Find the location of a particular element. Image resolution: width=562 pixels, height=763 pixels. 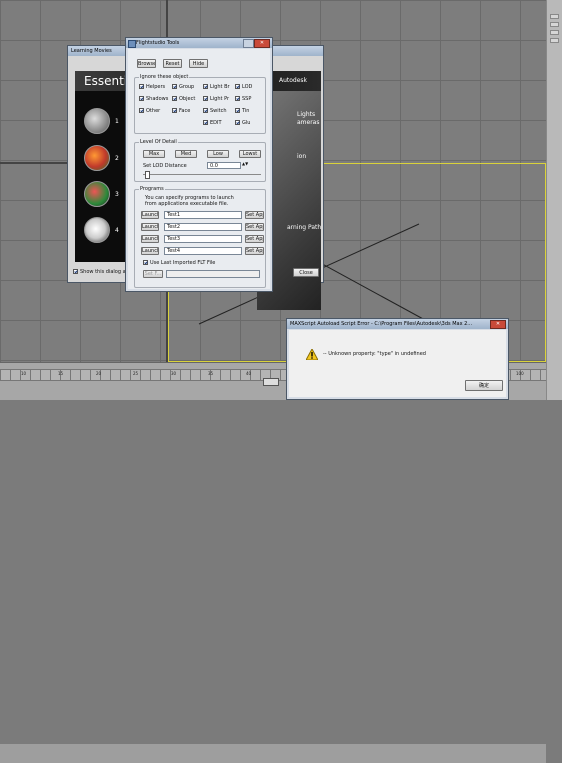

ignore-lightbr-checkbox: Light Br is located at coordinates (216, 87).